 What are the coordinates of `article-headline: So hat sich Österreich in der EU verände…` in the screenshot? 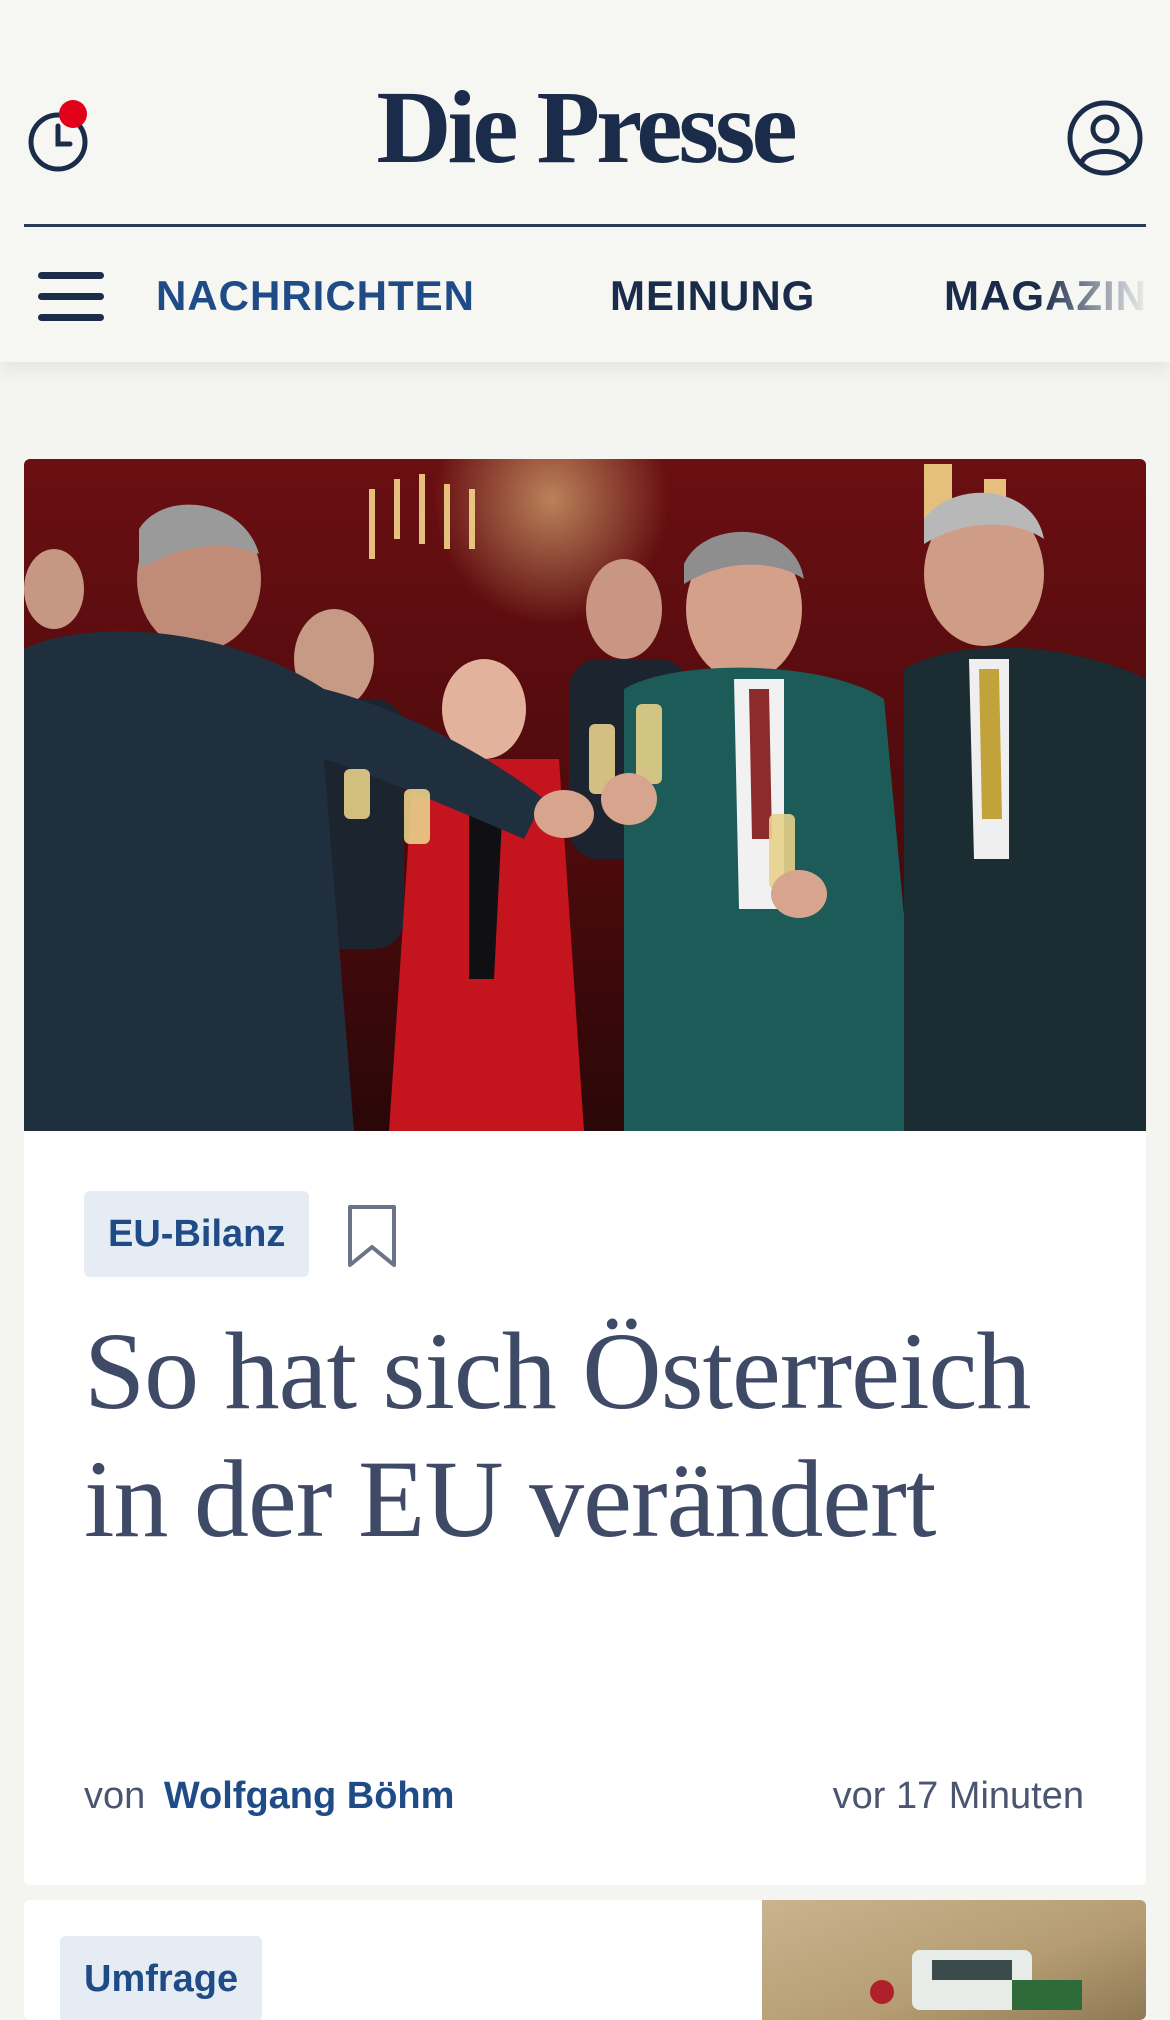 It's located at (584, 1435).